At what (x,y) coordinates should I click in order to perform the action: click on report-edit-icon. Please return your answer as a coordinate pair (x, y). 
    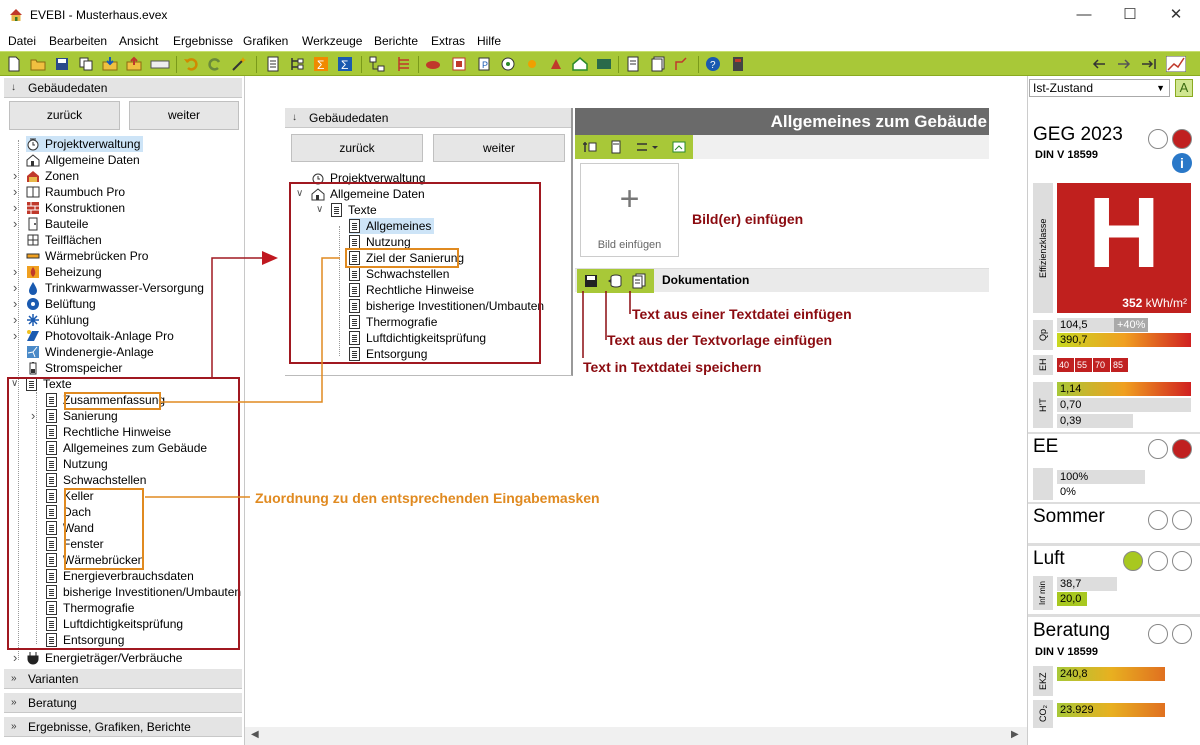
    Looking at the image, I should click on (634, 64).